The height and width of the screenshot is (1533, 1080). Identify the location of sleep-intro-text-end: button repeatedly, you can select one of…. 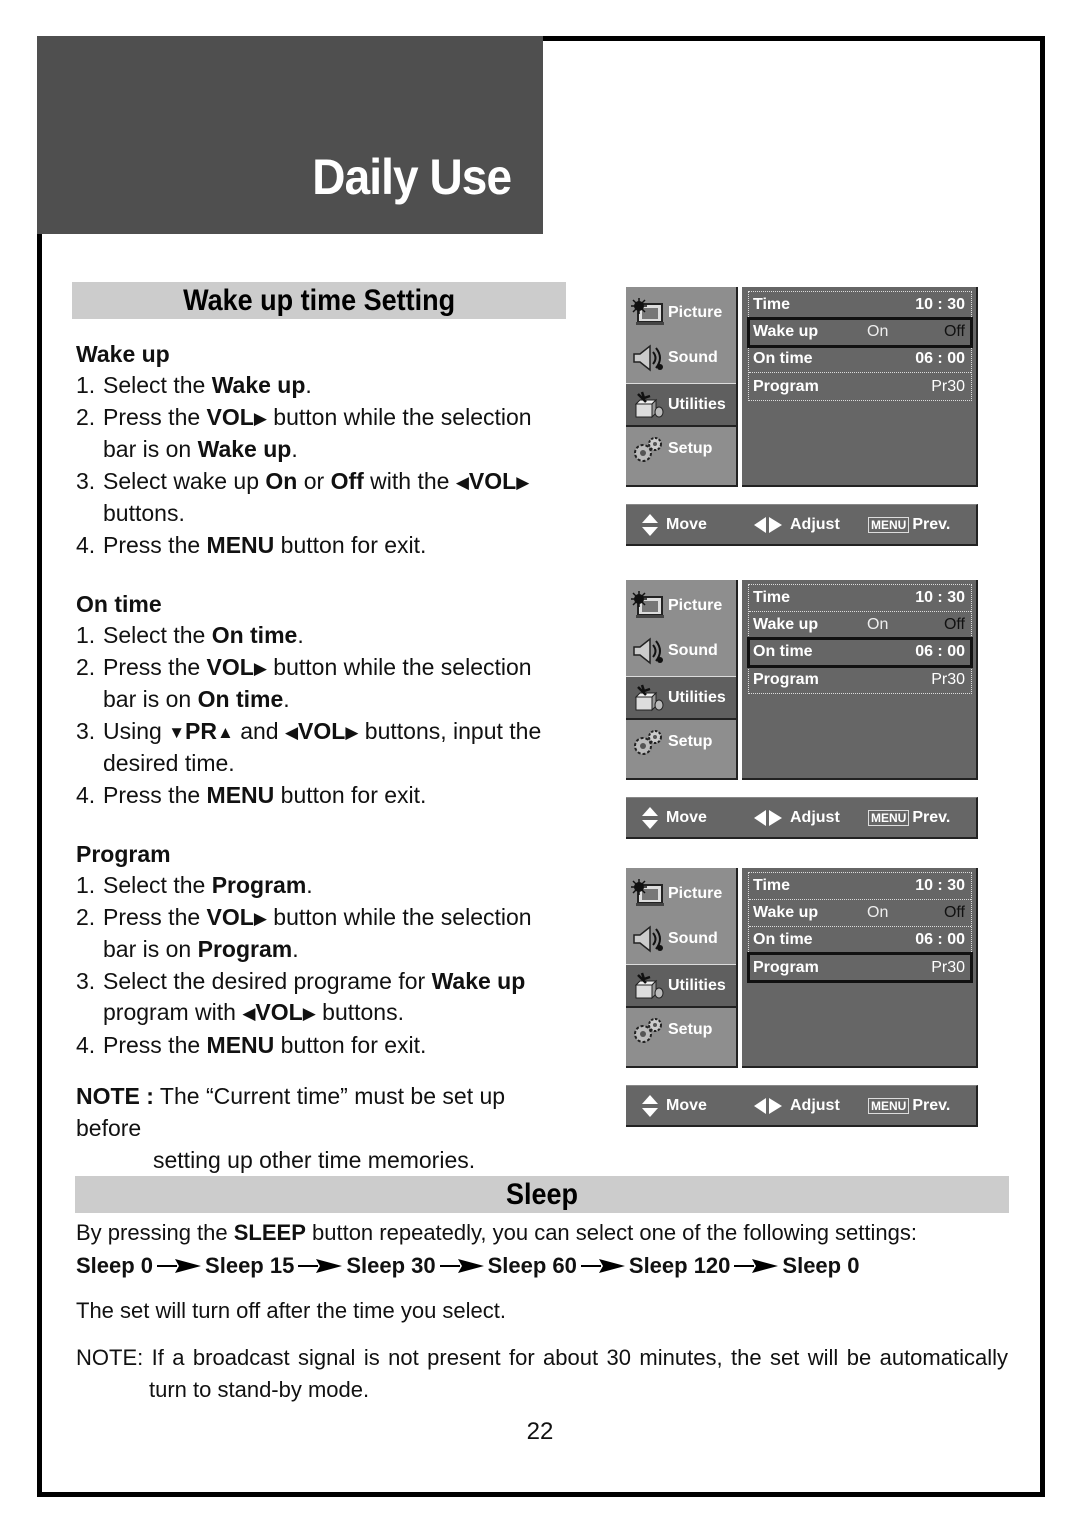
(611, 1232).